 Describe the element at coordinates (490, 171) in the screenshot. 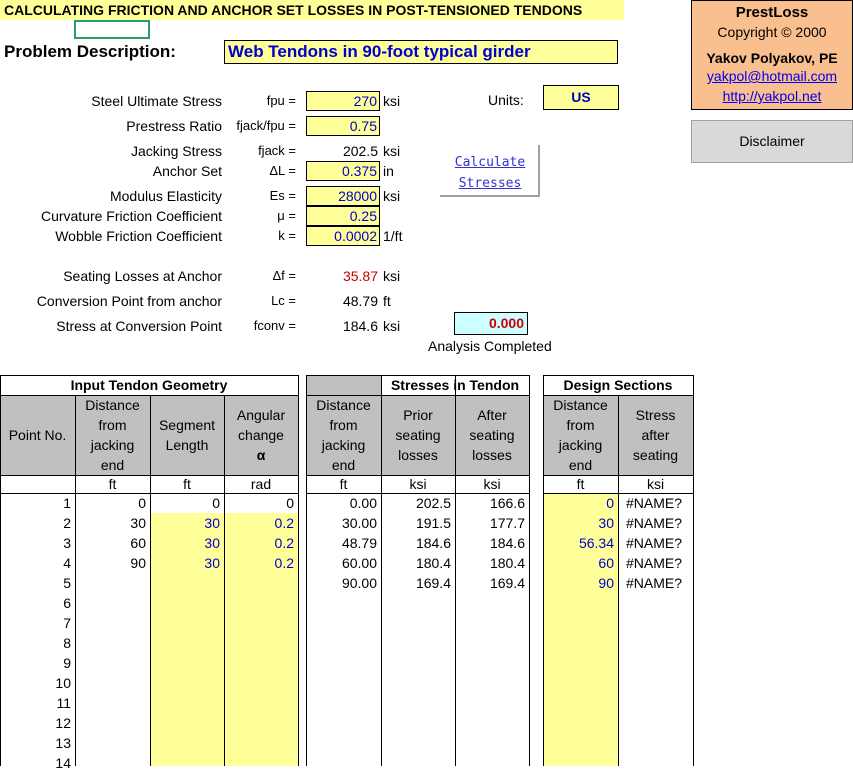

I see `calculate-stresses-button: Calculate Stresses` at that location.